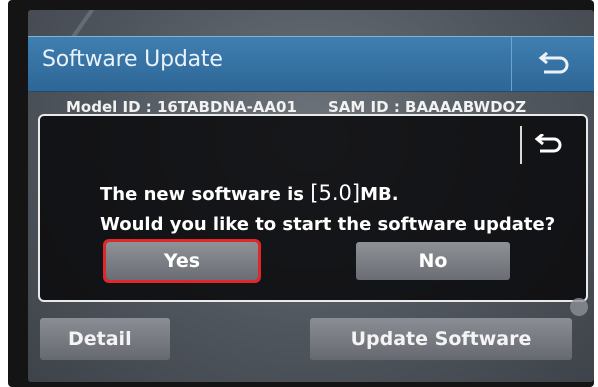  Describe the element at coordinates (441, 339) in the screenshot. I see `update-software-button: Update Software` at that location.